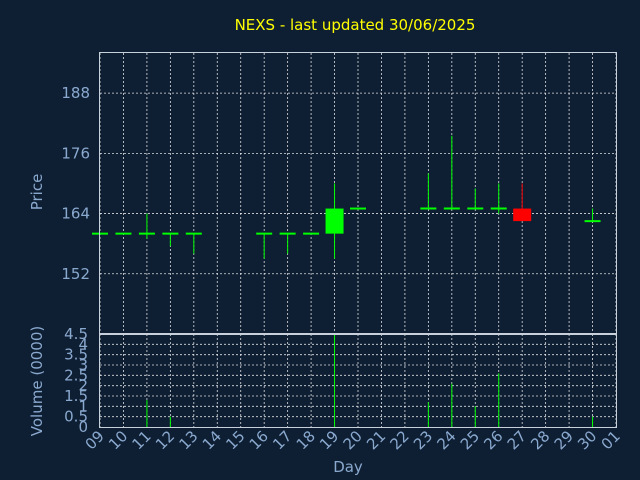 The image size is (640, 480). I want to click on x-tick-label: 01, so click(611, 440).